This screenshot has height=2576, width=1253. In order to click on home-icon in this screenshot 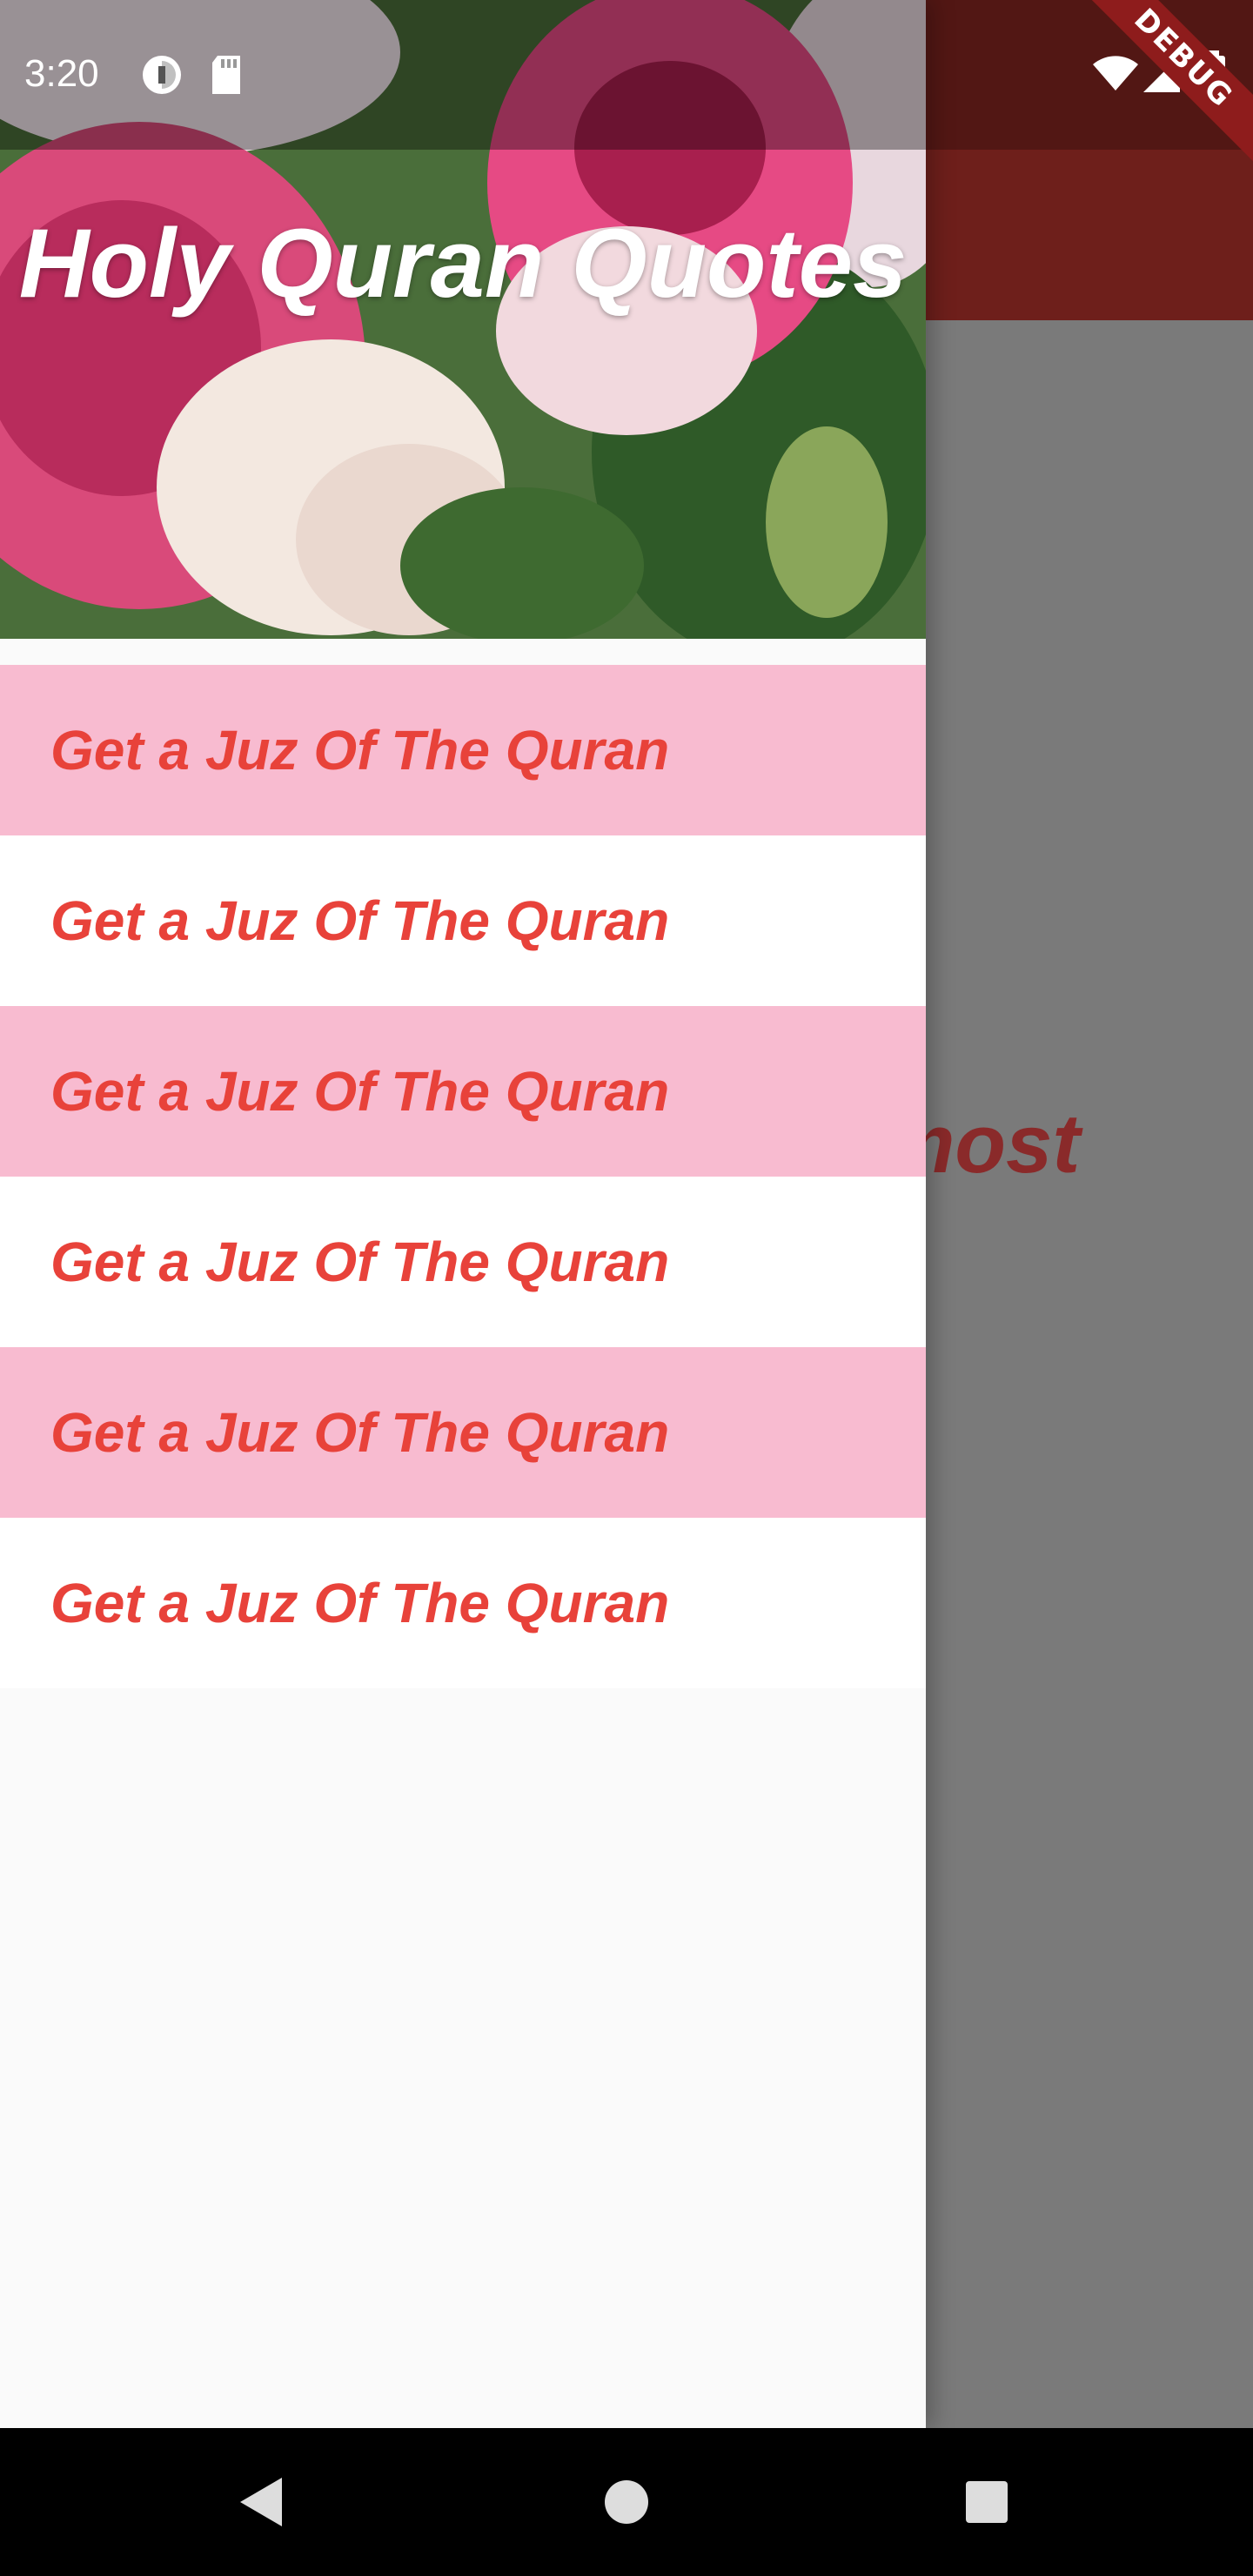, I will do `click(626, 2502)`.